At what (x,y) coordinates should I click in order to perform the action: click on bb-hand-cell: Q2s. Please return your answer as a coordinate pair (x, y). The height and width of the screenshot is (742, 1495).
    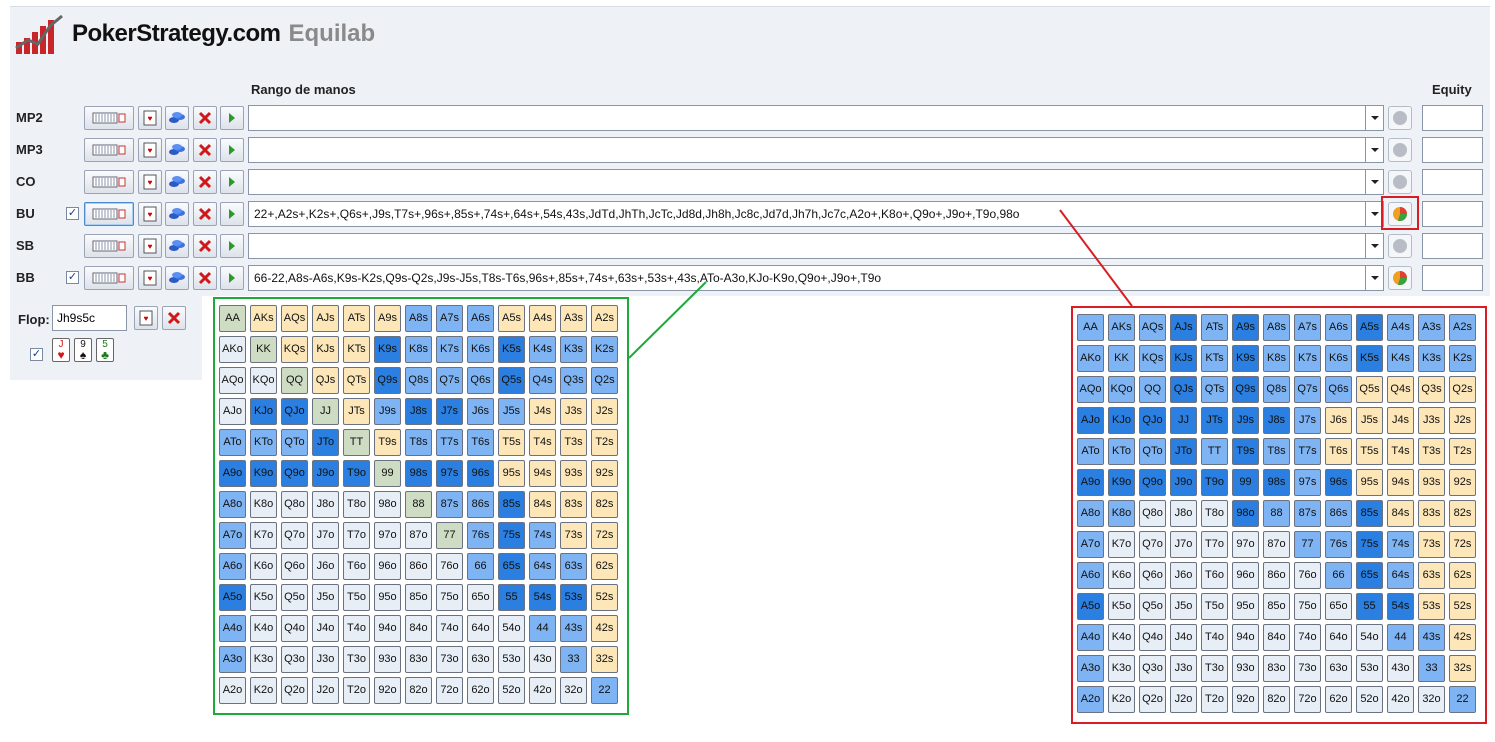
    Looking at the image, I should click on (604, 380).